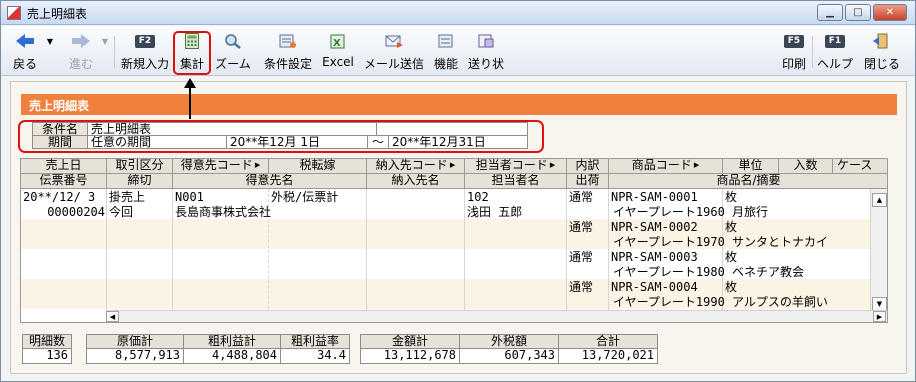 This screenshot has width=916, height=382. Describe the element at coordinates (741, 212) in the screenshot. I see `cell-product-name: イヤープレート1960 月旅行` at that location.